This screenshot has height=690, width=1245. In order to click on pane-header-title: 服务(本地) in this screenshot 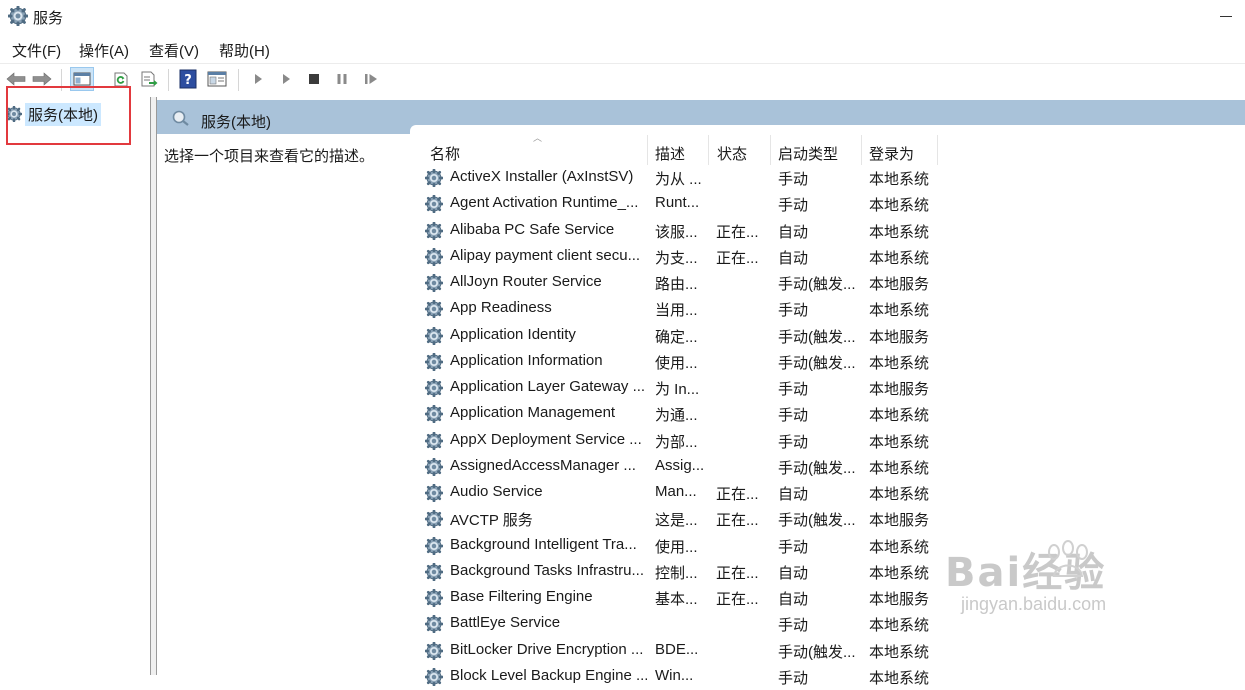, I will do `click(236, 122)`.